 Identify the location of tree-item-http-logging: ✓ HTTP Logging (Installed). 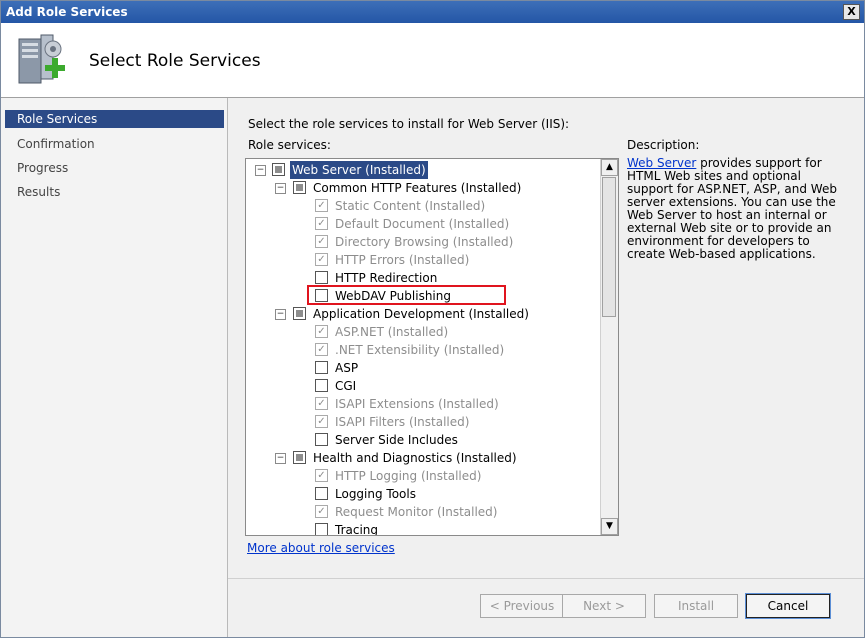
(423, 476).